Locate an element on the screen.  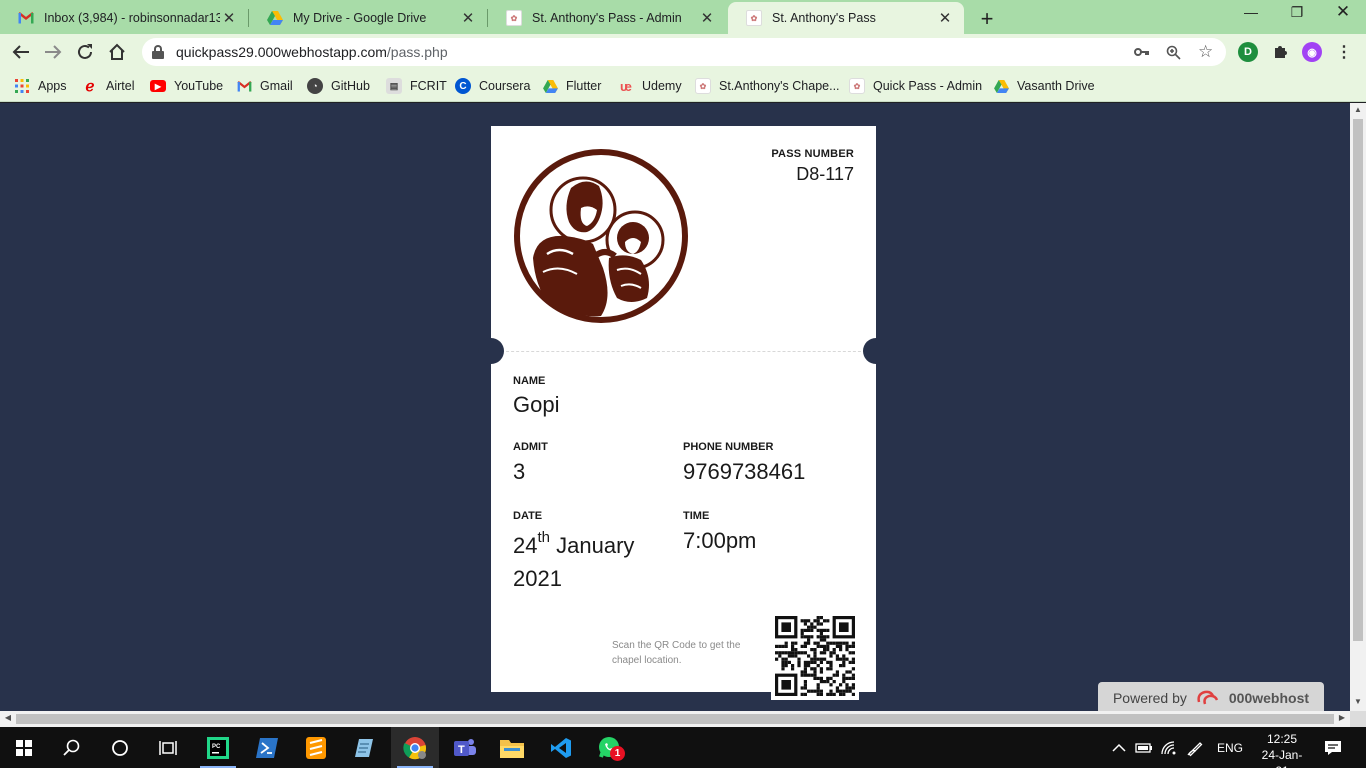
svg-text: PC is located at coordinates (216, 747).